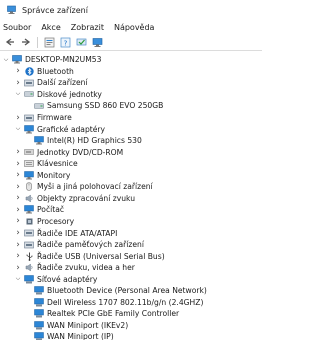  I want to click on tree-category-item: › Jednotky DVD/CD-ROM, so click(68, 152).